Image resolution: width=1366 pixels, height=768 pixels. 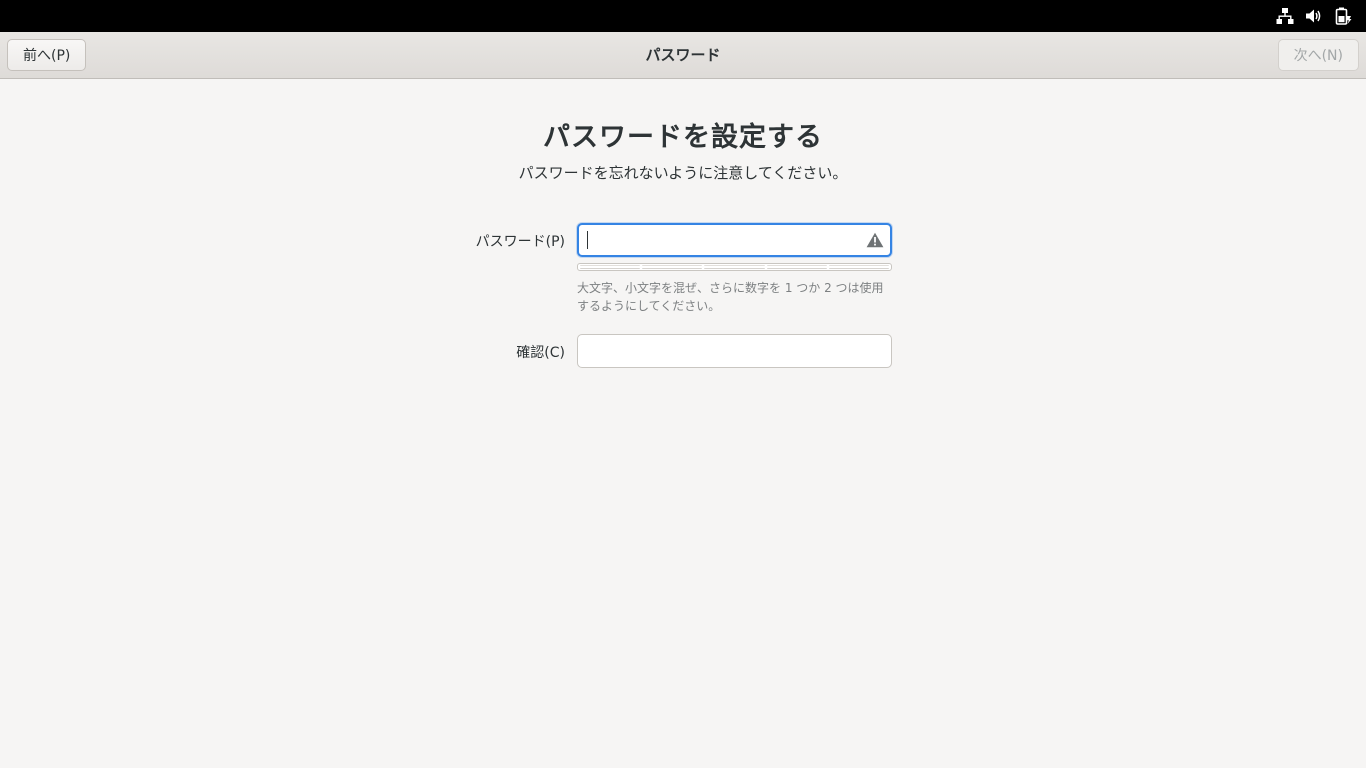 I want to click on system-tray, so click(x=1314, y=16).